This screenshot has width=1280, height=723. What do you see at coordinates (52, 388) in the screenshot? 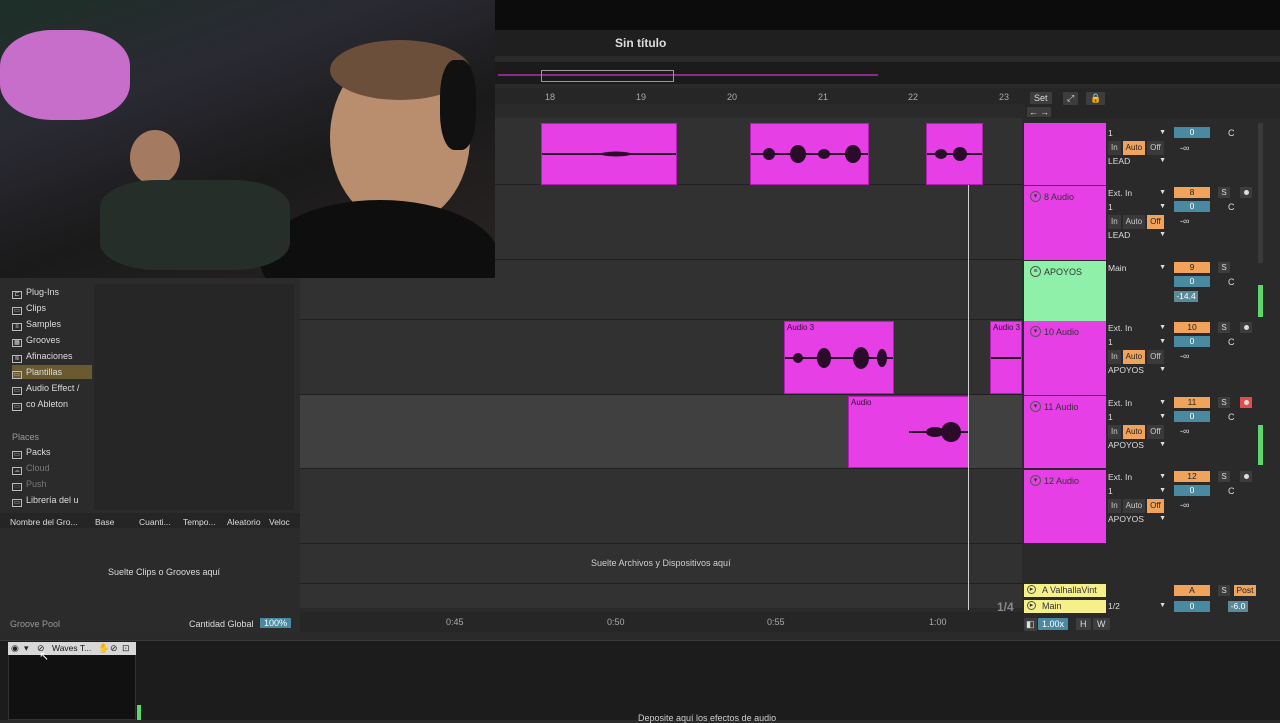
I see `browser-item-audio-effects: ▭ Audio Effect /` at bounding box center [52, 388].